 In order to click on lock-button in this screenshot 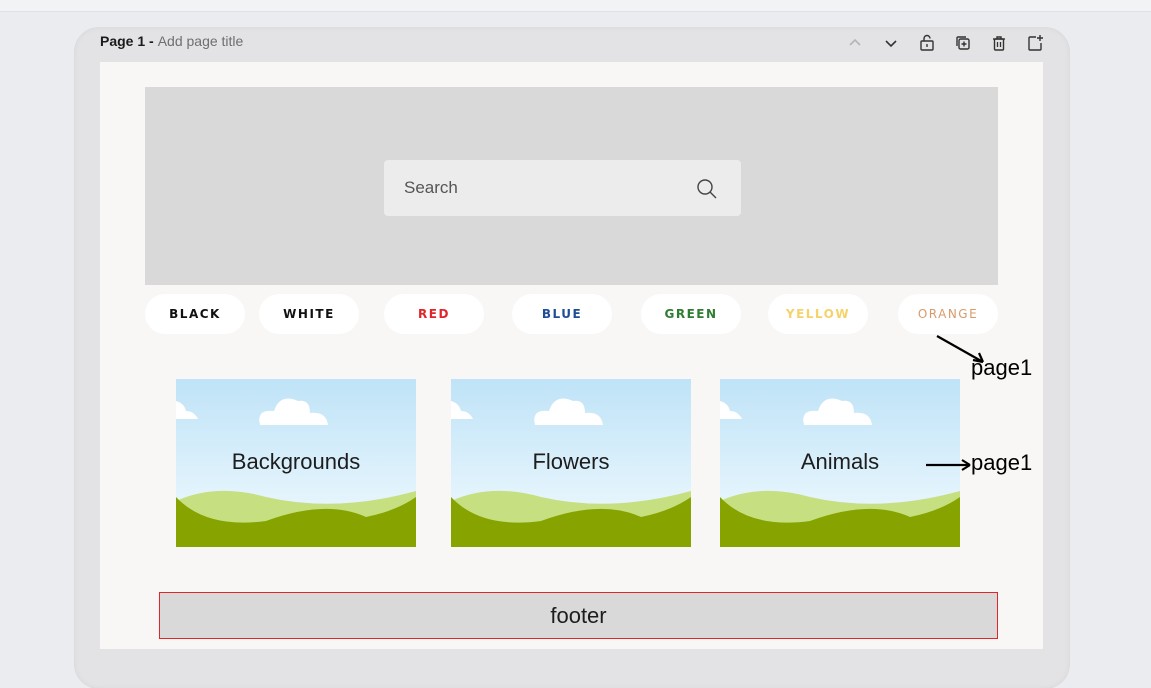, I will do `click(927, 43)`.